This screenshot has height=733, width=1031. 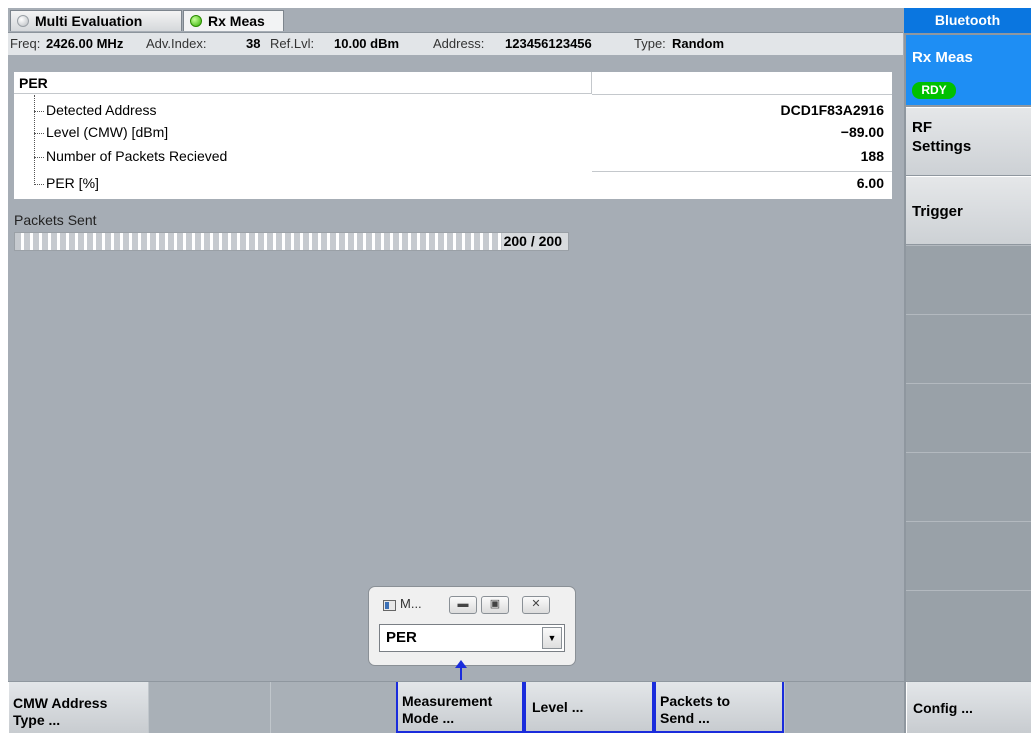 I want to click on per-table-header-value-column, so click(x=742, y=83).